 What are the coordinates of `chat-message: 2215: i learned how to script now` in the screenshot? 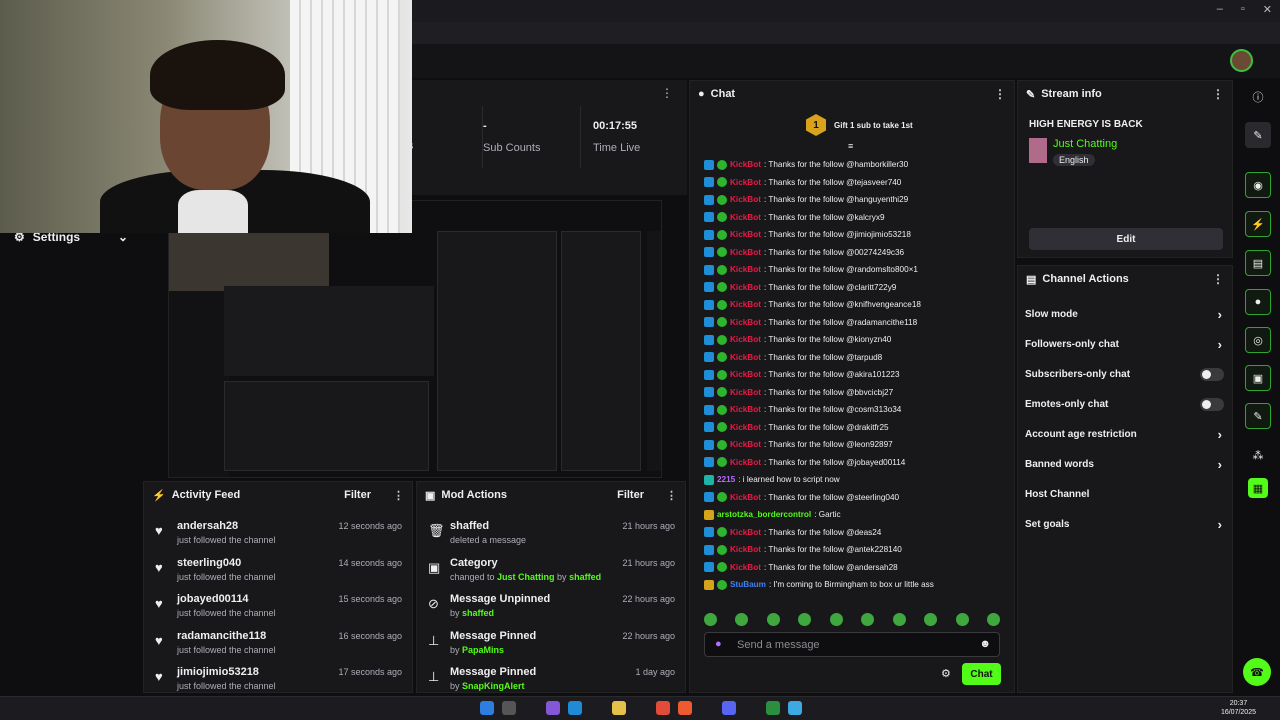 It's located at (857, 480).